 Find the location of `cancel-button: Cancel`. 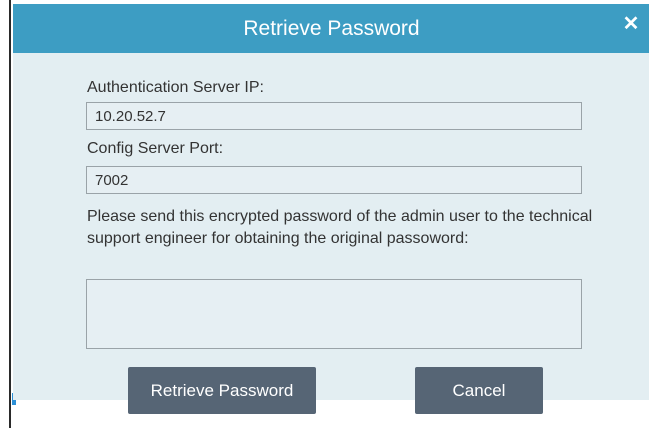

cancel-button: Cancel is located at coordinates (479, 390).